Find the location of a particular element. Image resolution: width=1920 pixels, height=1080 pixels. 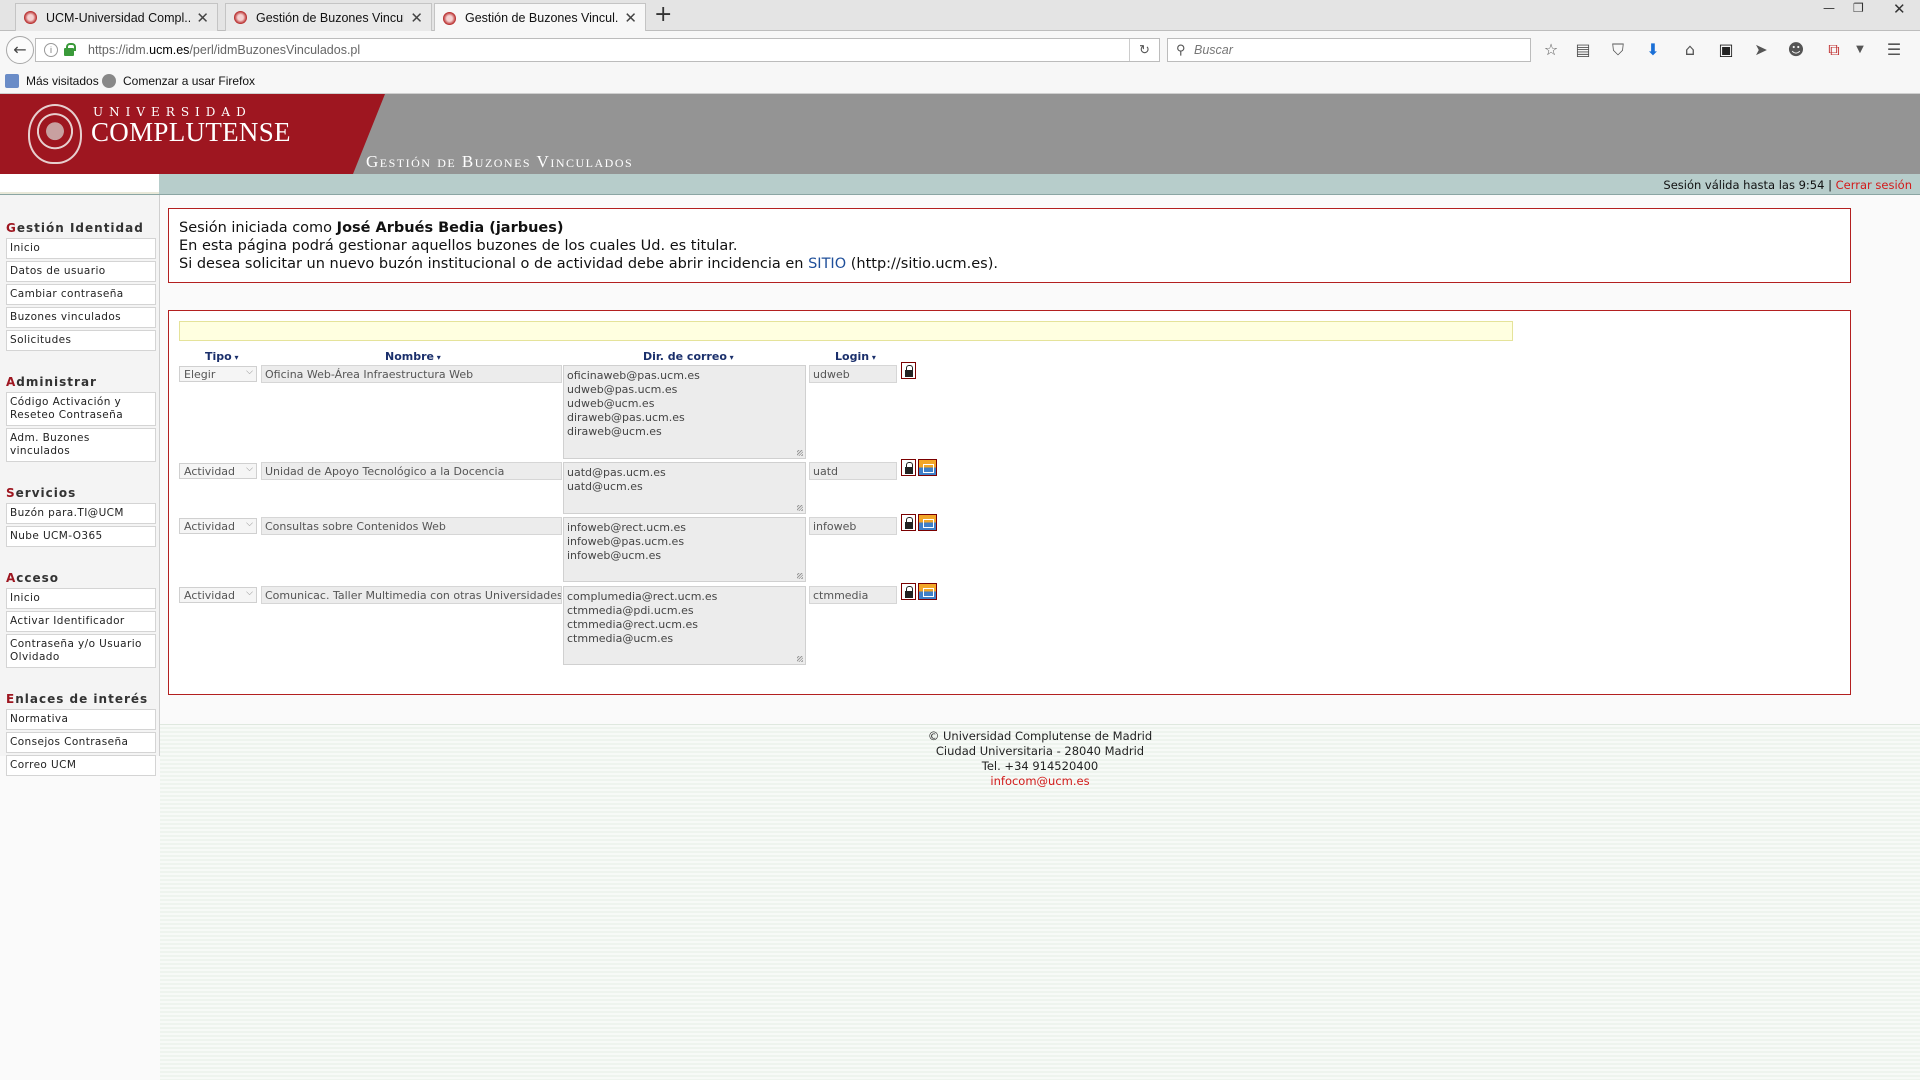

sidebar-item-consejos-contrasena: Consejos Contraseña is located at coordinates (81, 742).